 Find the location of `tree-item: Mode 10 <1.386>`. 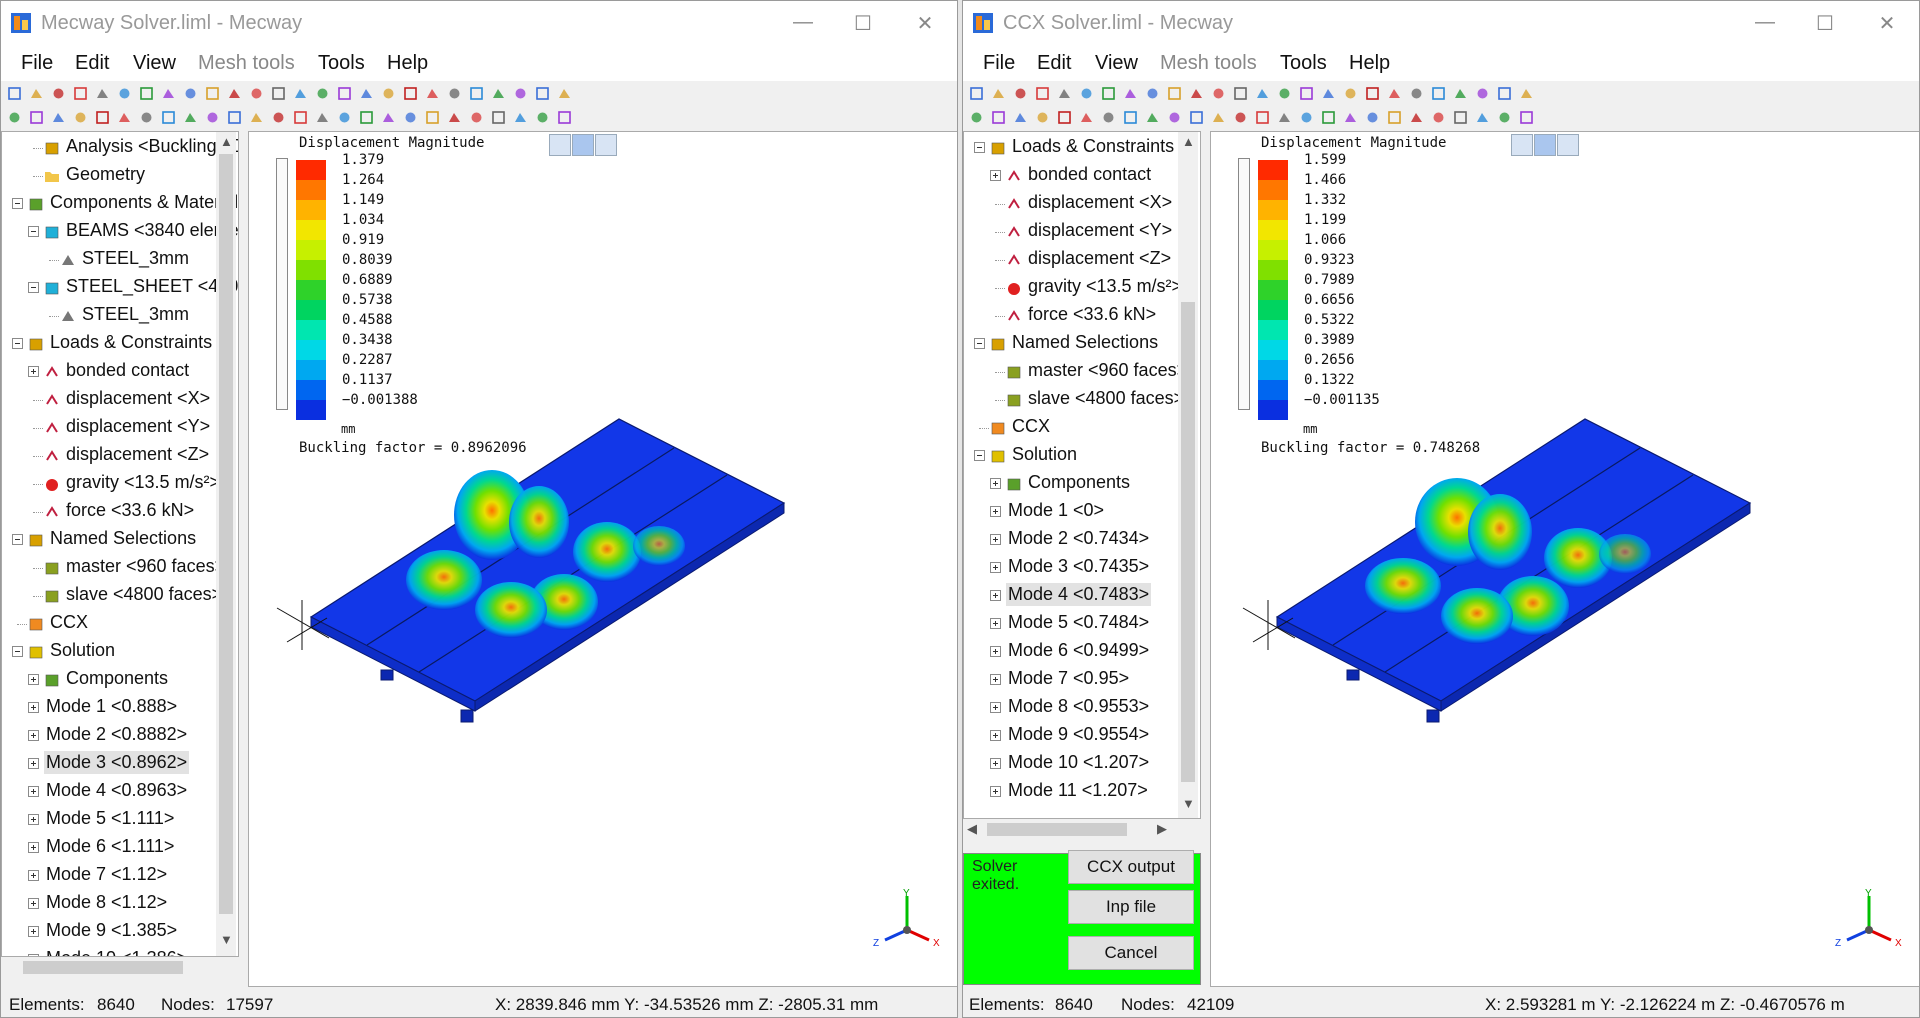

tree-item: Mode 10 <1.386> is located at coordinates (112, 951).